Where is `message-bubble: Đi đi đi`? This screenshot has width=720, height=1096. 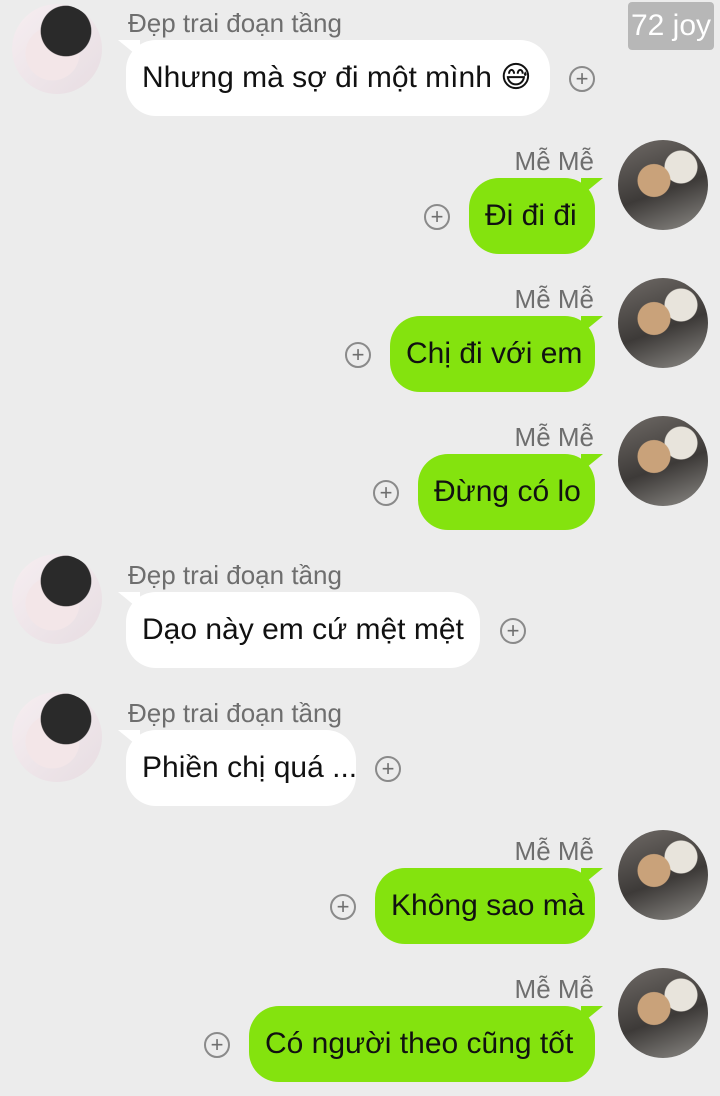 message-bubble: Đi đi đi is located at coordinates (536, 216).